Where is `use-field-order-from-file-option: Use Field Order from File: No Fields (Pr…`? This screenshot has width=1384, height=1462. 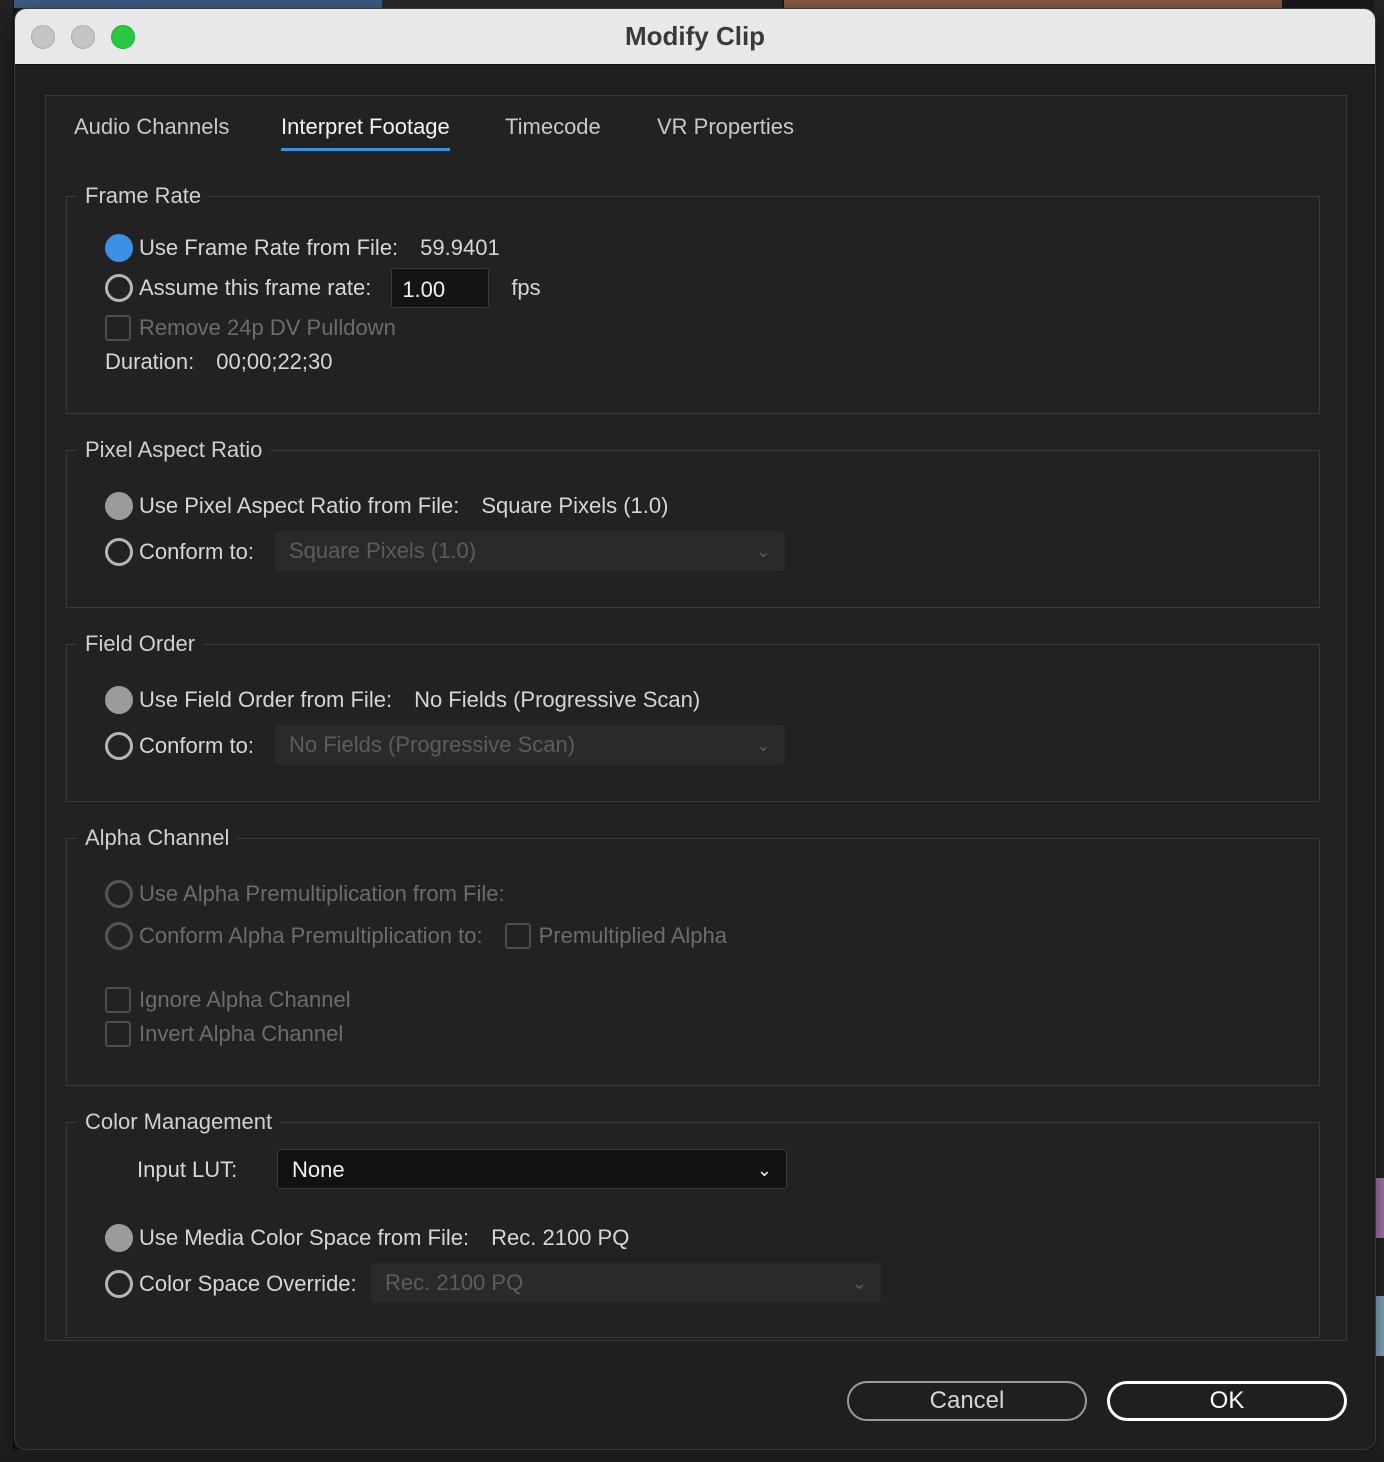 use-field-order-from-file-option: Use Field Order from File: No Fields (Pr… is located at coordinates (402, 700).